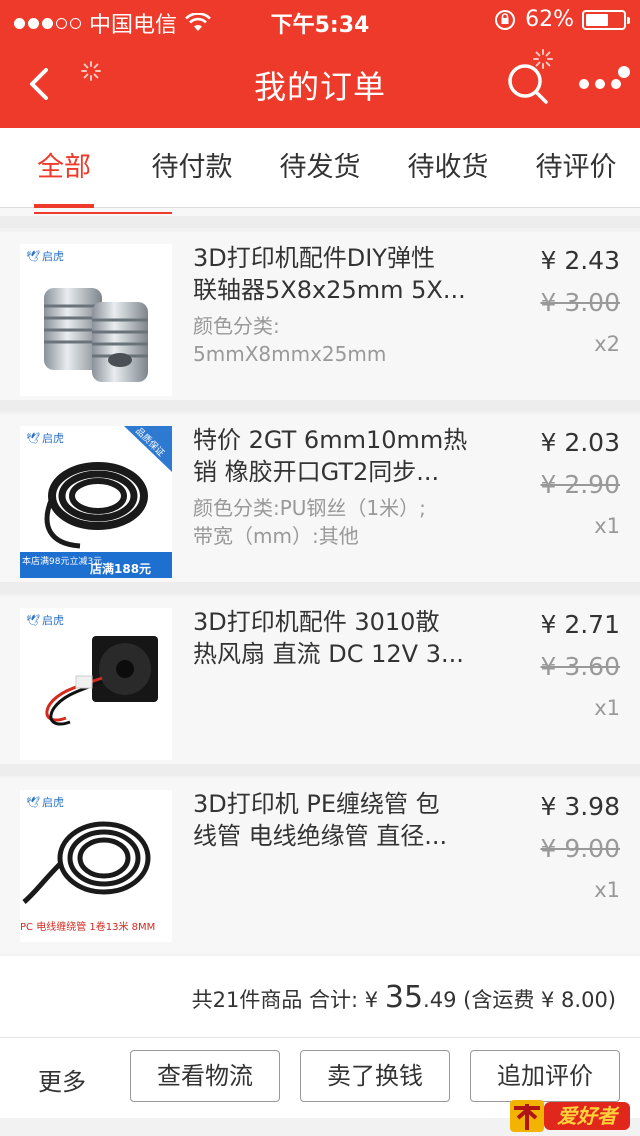  I want to click on top-bar: 中国电信 下午5:34 62% 我的订单, so click(320, 64).